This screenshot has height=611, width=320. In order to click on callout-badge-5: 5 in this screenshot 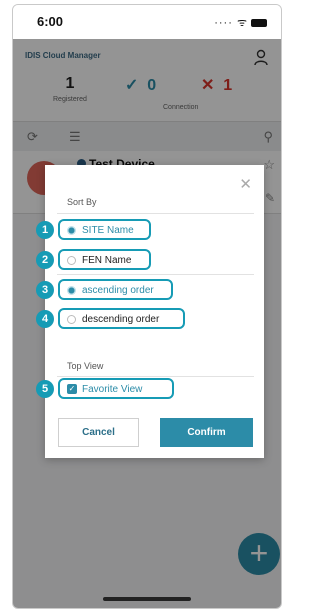, I will do `click(45, 389)`.